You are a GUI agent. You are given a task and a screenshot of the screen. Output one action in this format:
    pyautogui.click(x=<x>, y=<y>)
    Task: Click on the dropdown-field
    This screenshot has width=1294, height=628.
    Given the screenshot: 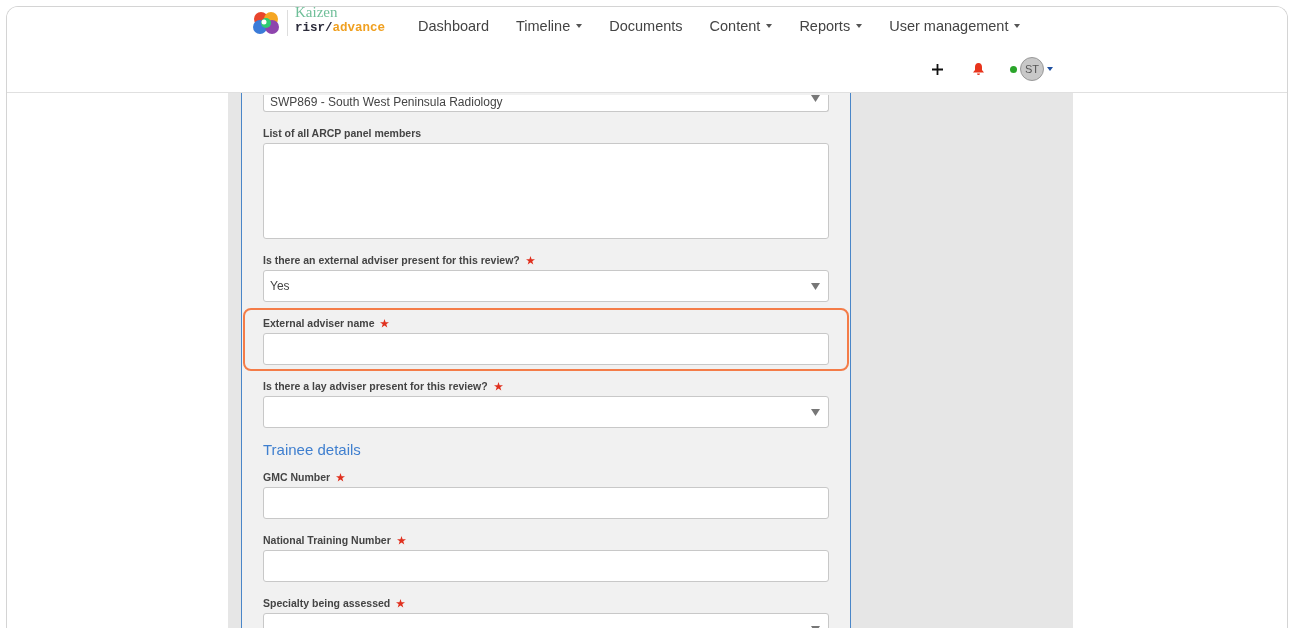 What is the action you would take?
    pyautogui.click(x=546, y=412)
    